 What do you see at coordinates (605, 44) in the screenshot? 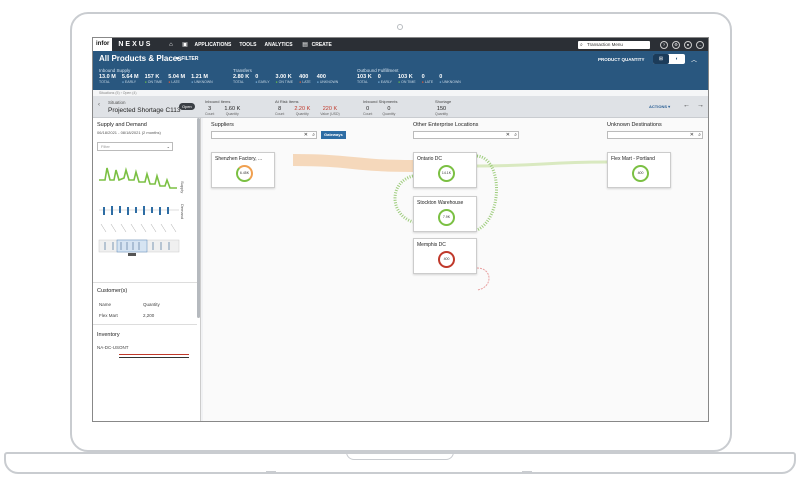
I see `search-value: Transaction Menu` at bounding box center [605, 44].